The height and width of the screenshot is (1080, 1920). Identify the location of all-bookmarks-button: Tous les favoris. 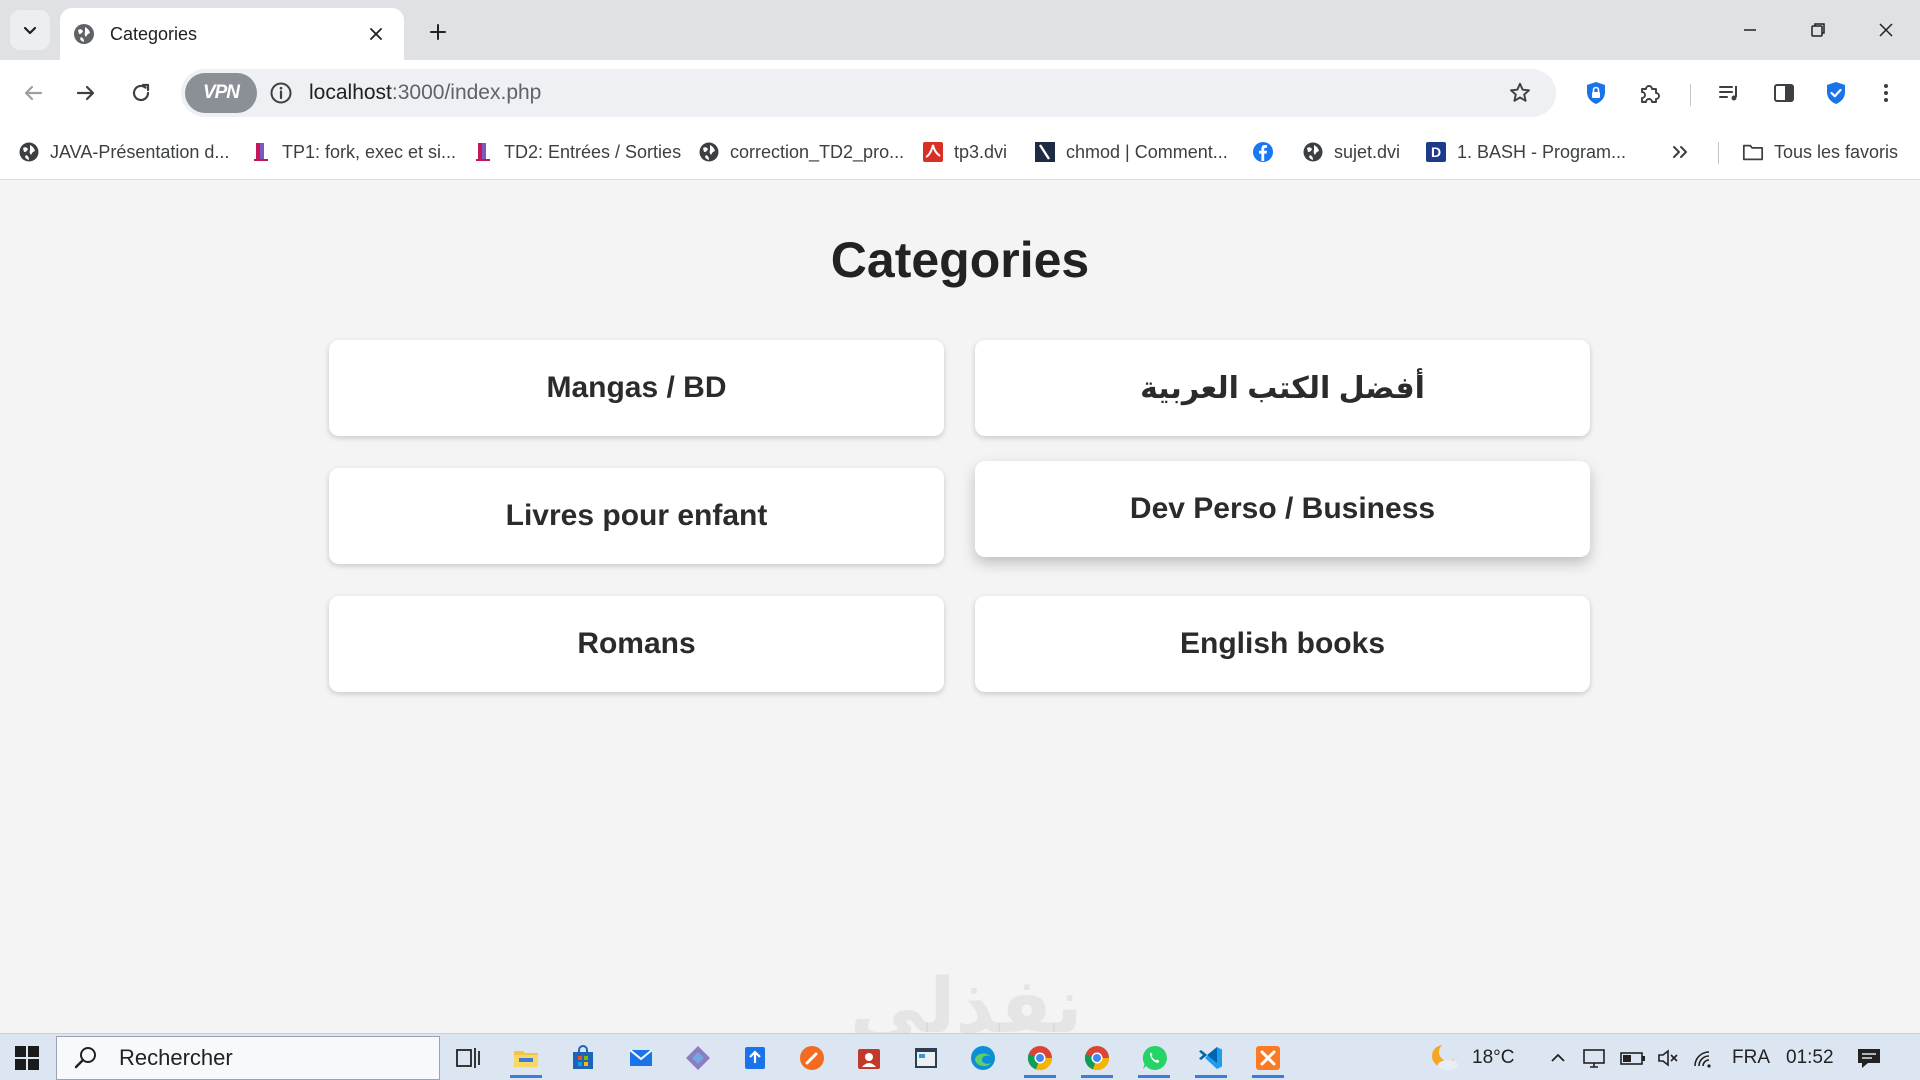
(1820, 152).